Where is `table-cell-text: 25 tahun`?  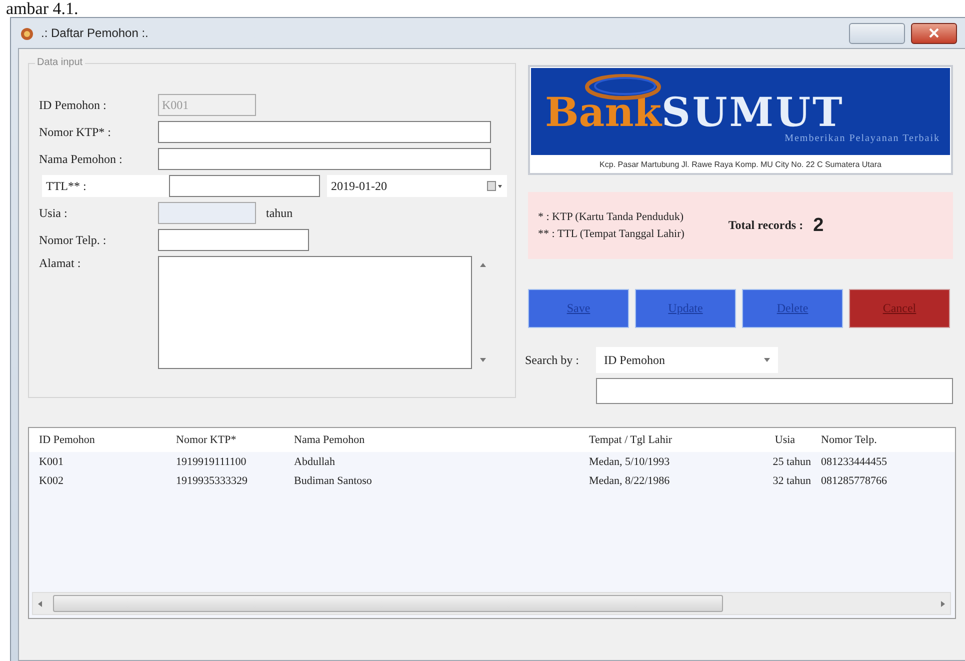 table-cell-text: 25 tahun is located at coordinates (792, 462).